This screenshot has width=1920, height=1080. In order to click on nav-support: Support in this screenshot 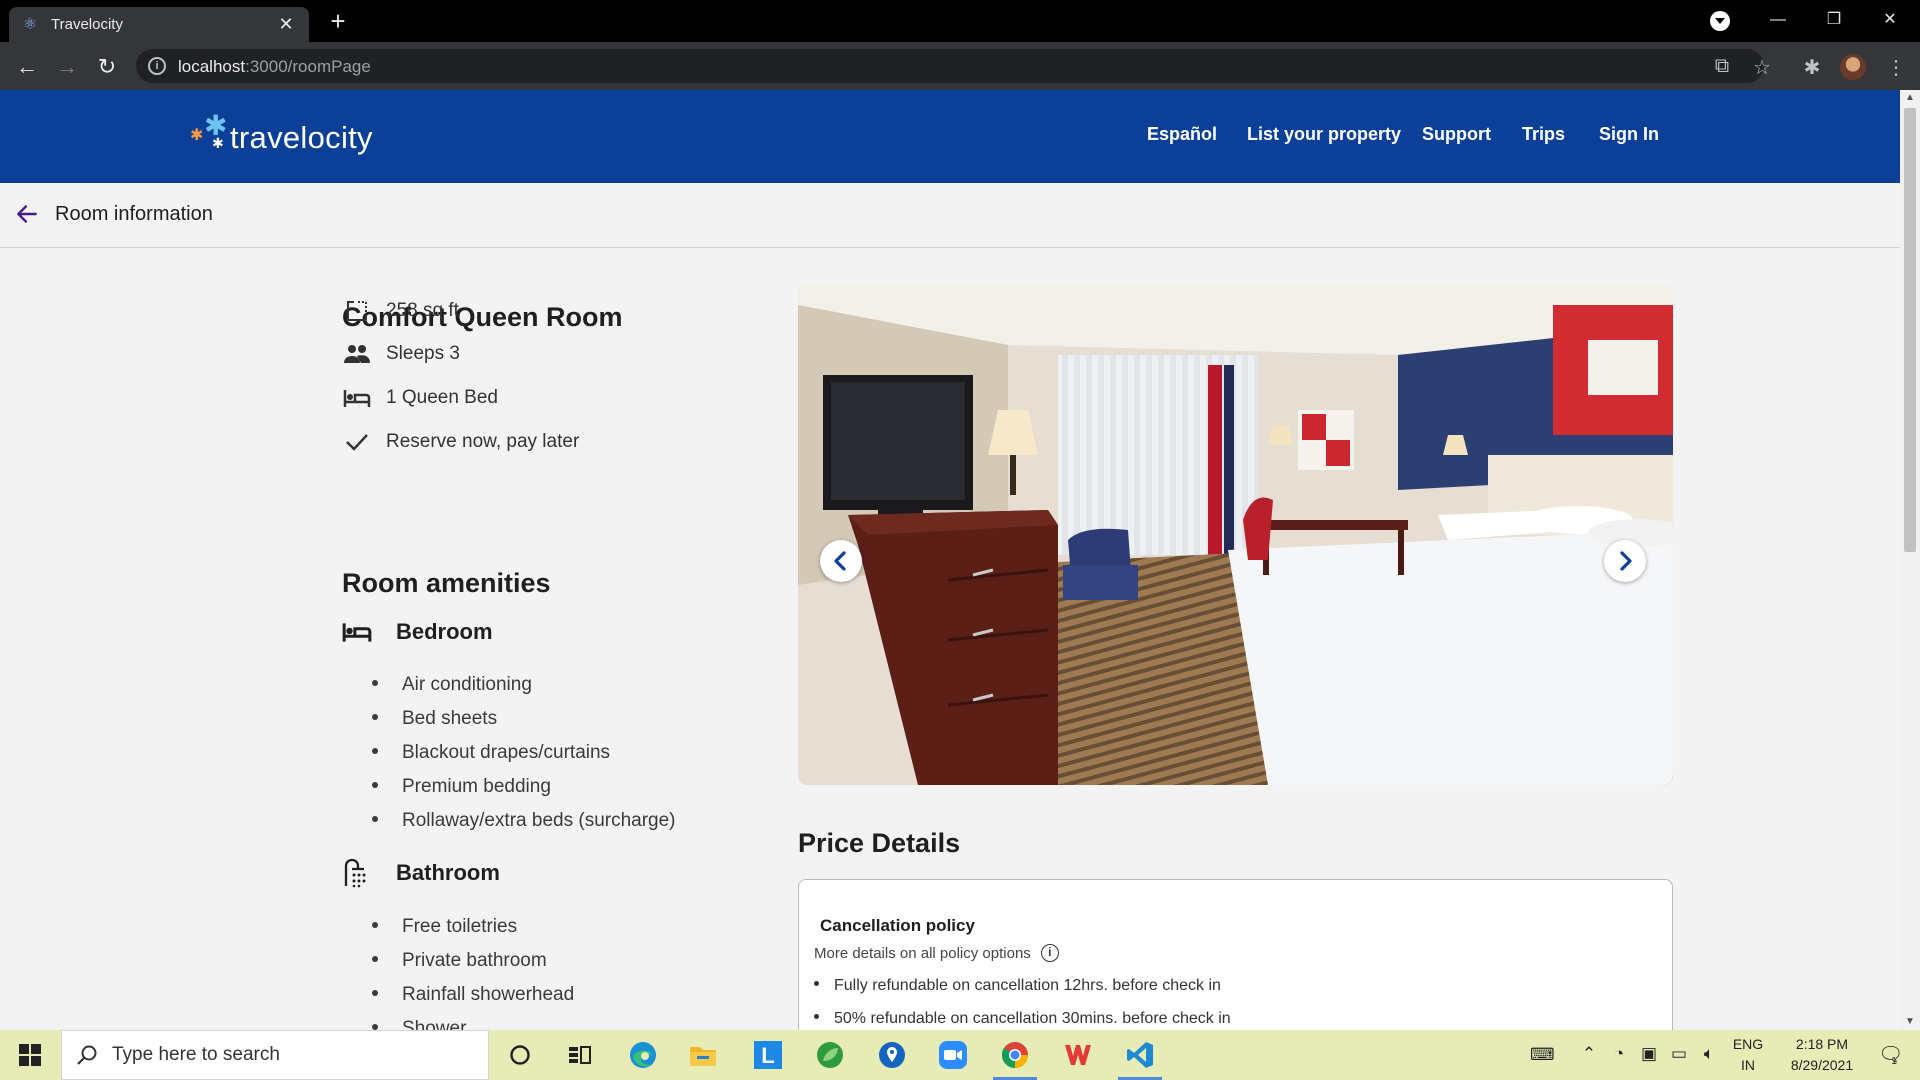, I will do `click(1456, 134)`.